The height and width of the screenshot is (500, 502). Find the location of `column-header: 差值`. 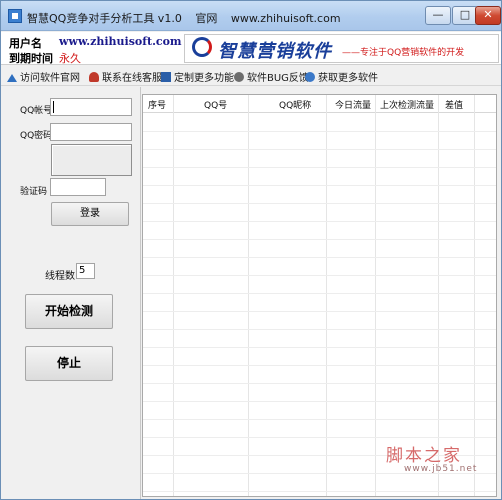

column-header: 差值 is located at coordinates (454, 104).